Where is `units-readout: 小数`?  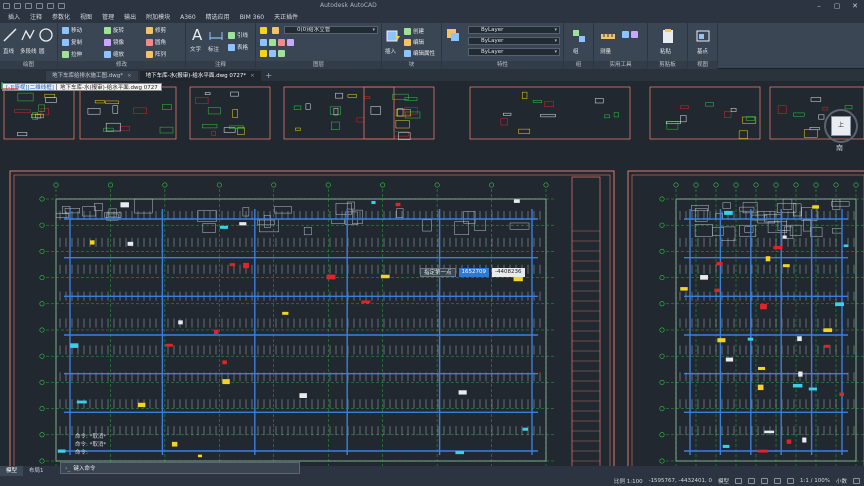 units-readout: 小数 is located at coordinates (841, 481).